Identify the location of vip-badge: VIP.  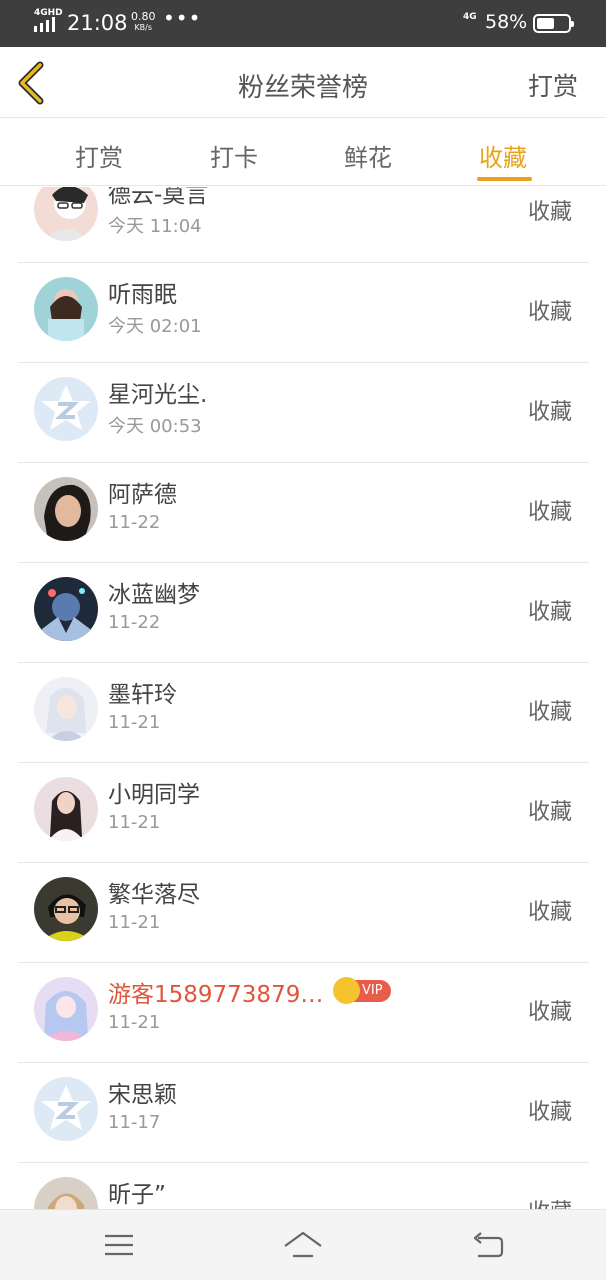
(362, 990).